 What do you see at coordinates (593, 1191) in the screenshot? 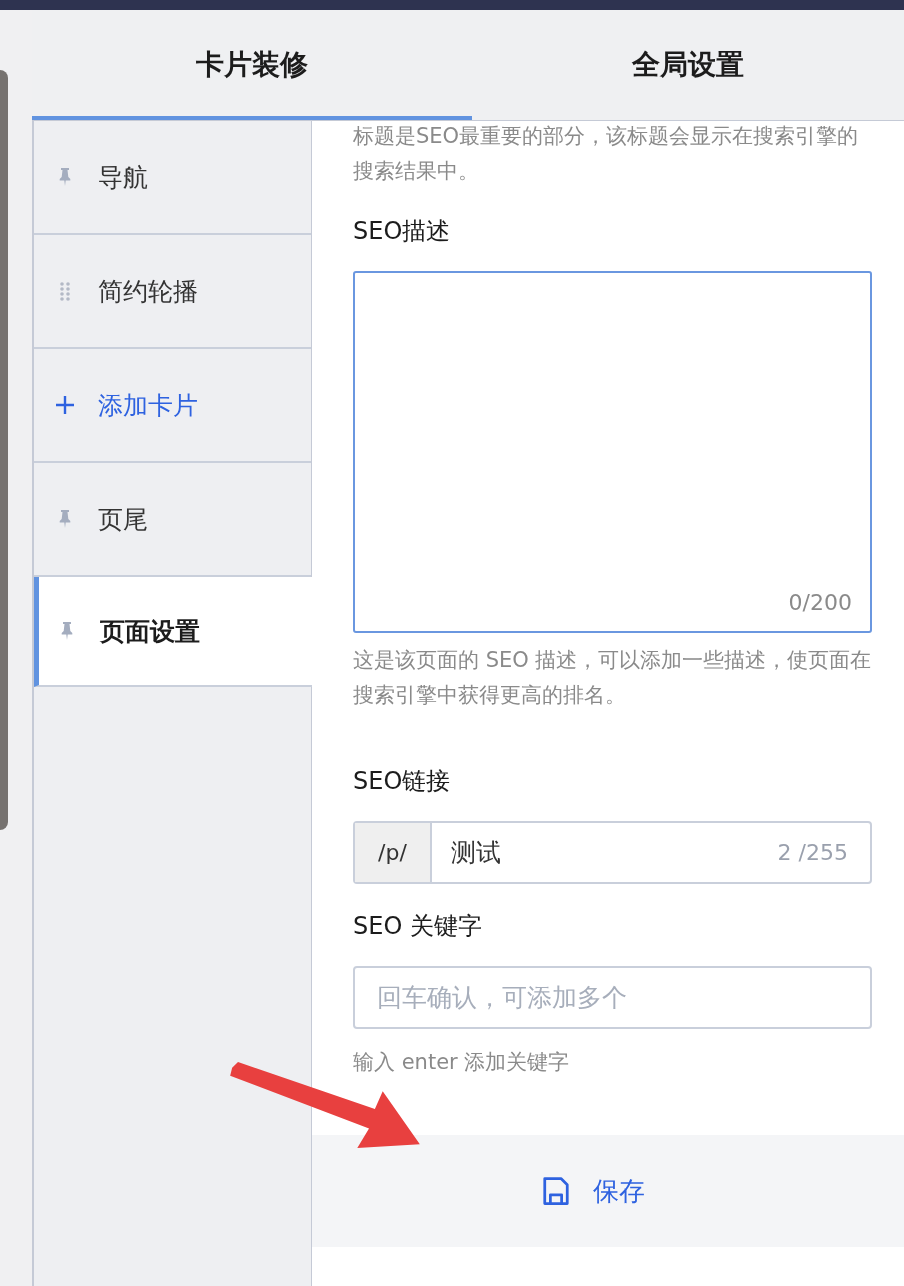
I see `save-button: 保存` at bounding box center [593, 1191].